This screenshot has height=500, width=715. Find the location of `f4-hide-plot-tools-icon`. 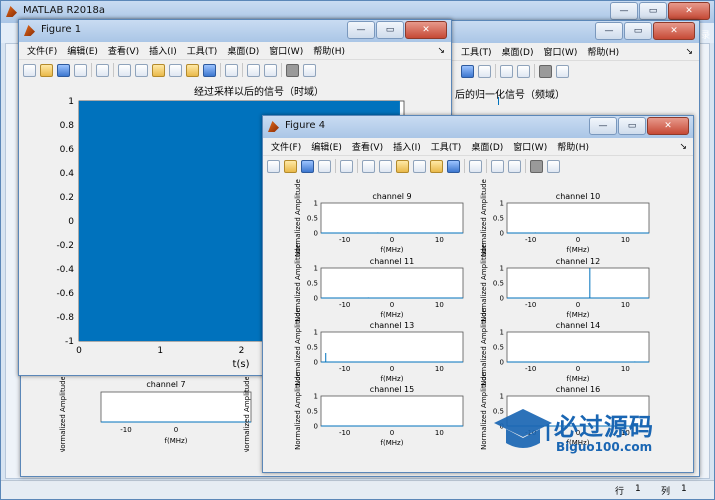

f4-hide-plot-tools-icon is located at coordinates (536, 166).